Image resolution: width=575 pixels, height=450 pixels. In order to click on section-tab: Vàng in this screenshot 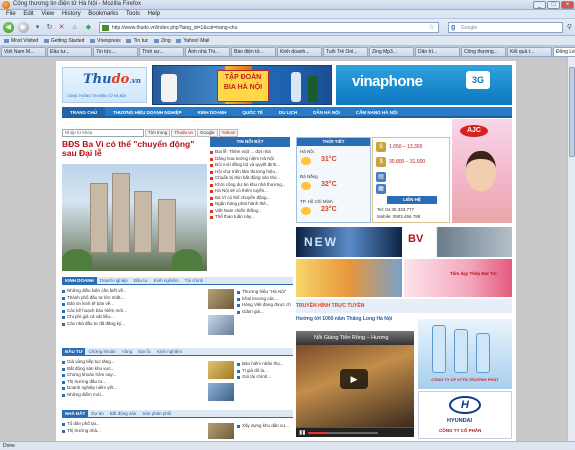, I will do `click(127, 351)`.